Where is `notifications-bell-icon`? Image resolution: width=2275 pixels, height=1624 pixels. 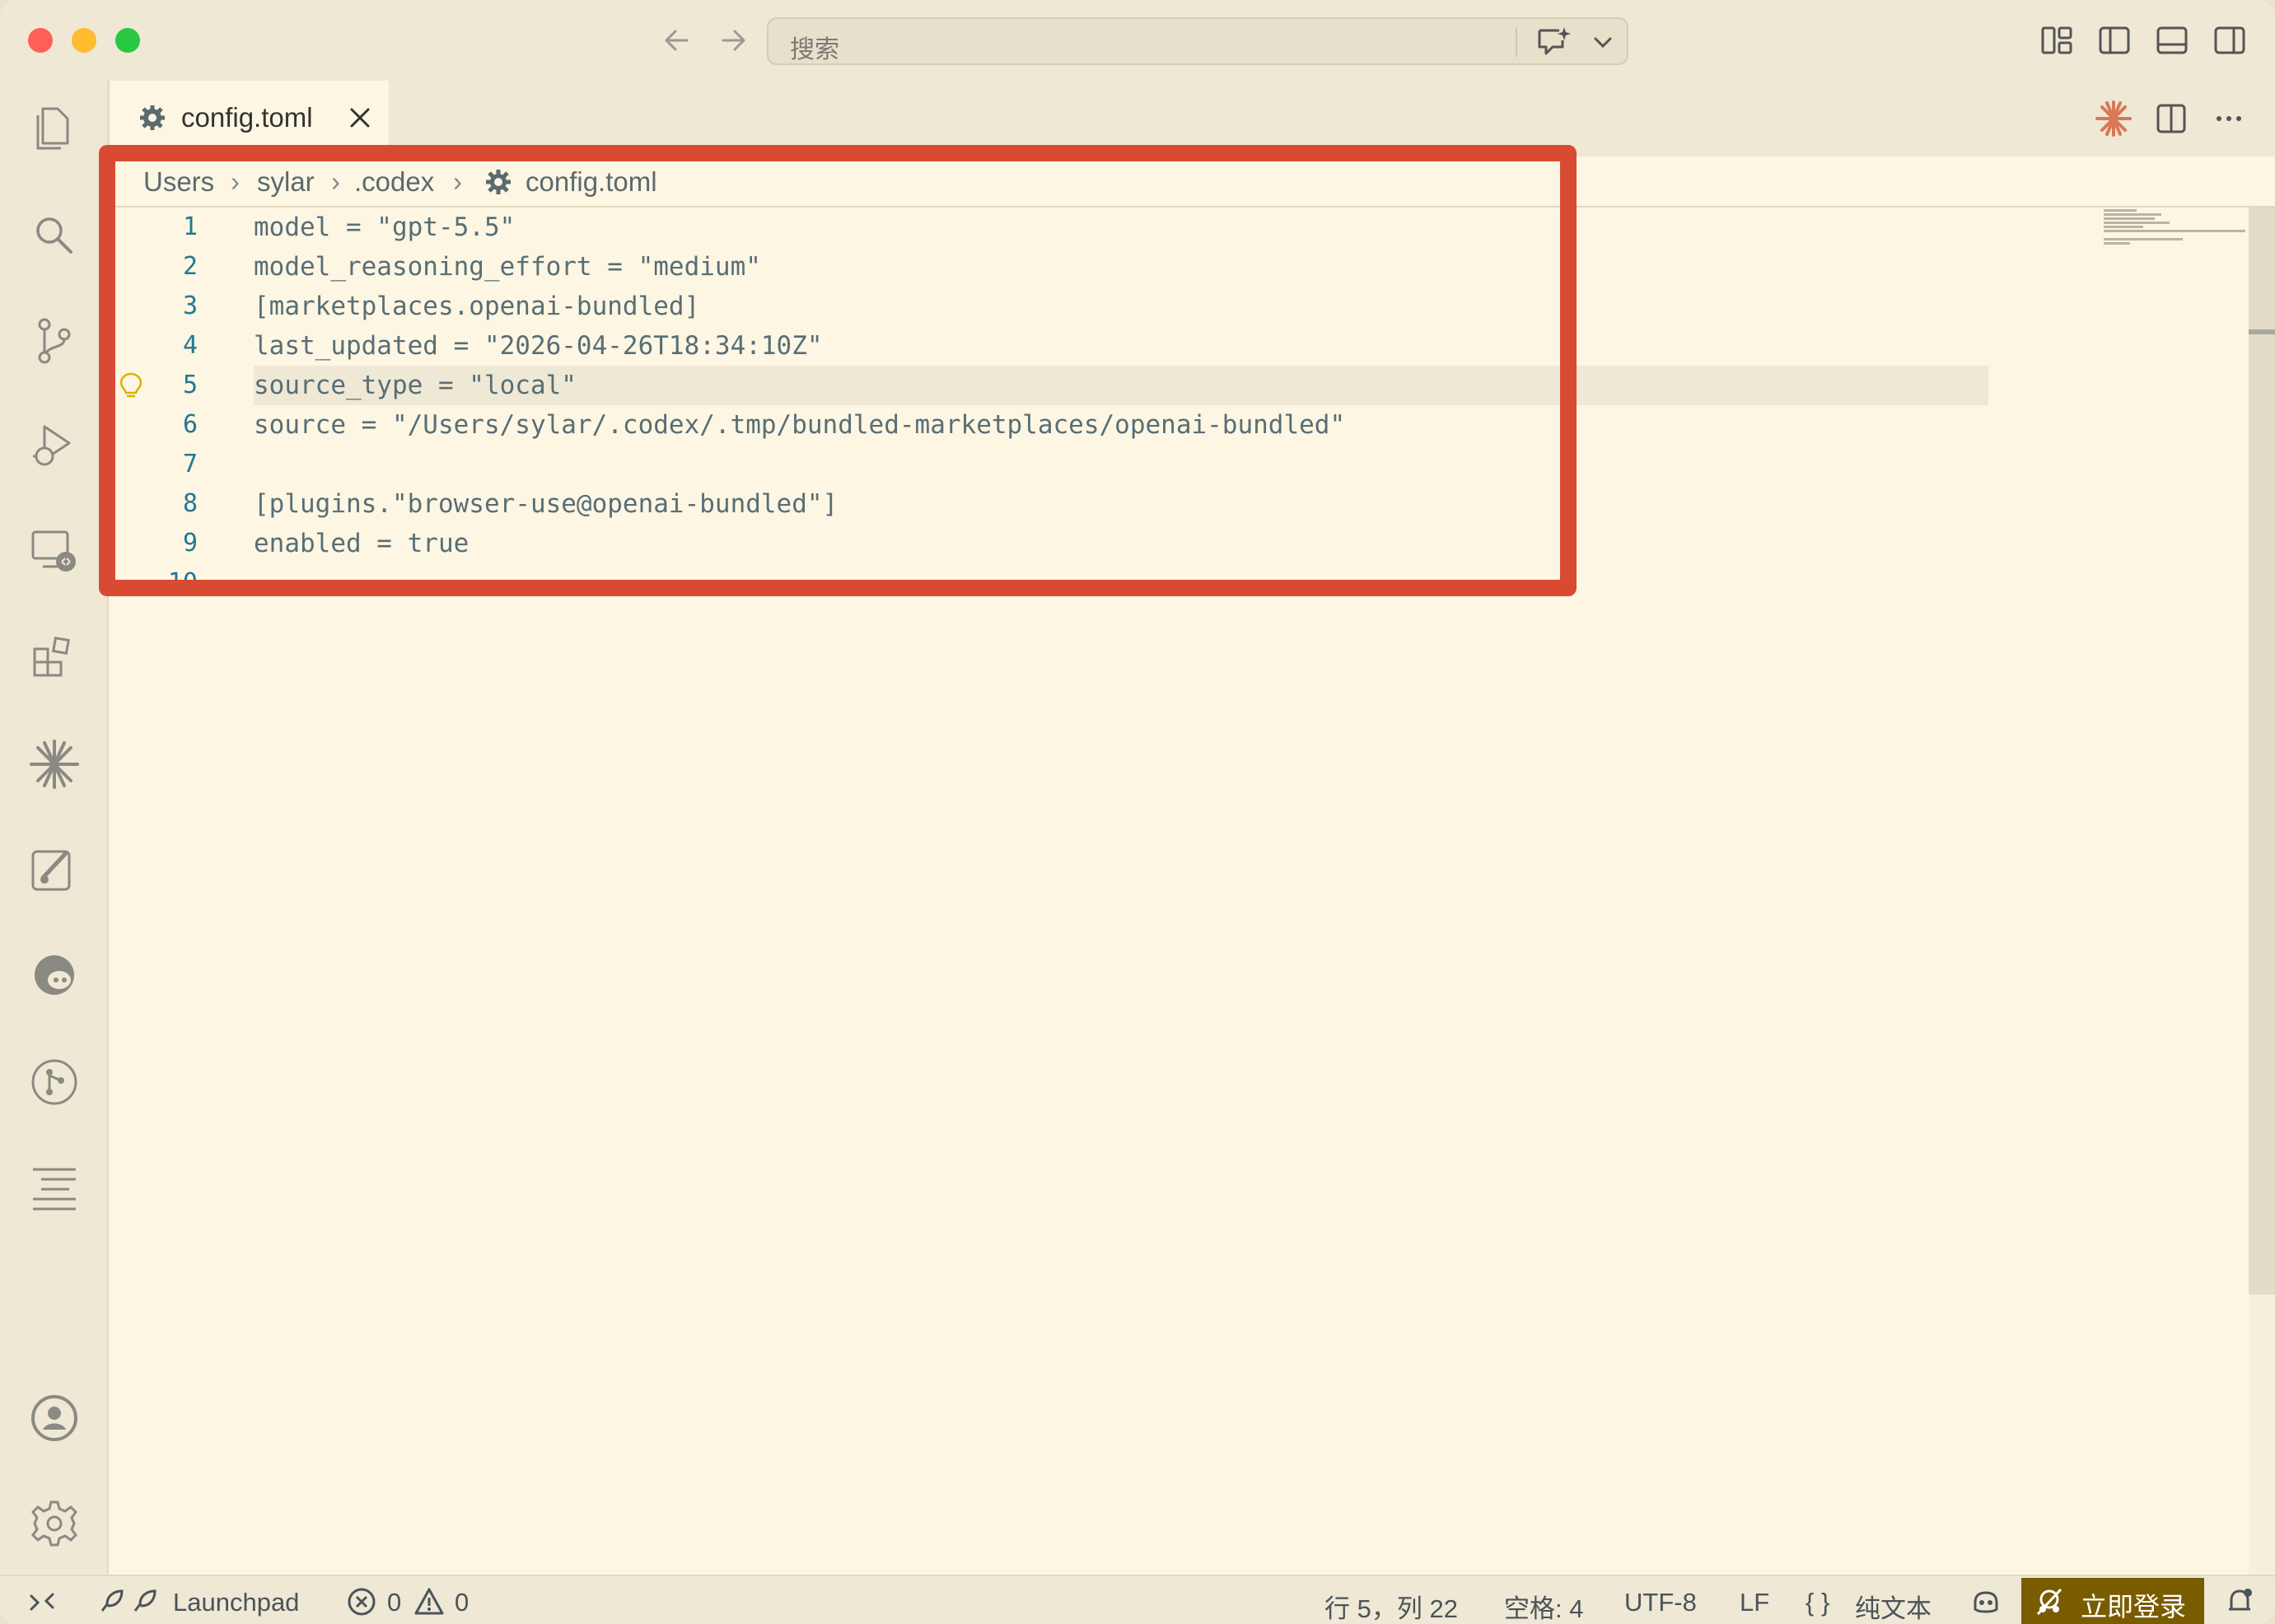
notifications-bell-icon is located at coordinates (2239, 1601).